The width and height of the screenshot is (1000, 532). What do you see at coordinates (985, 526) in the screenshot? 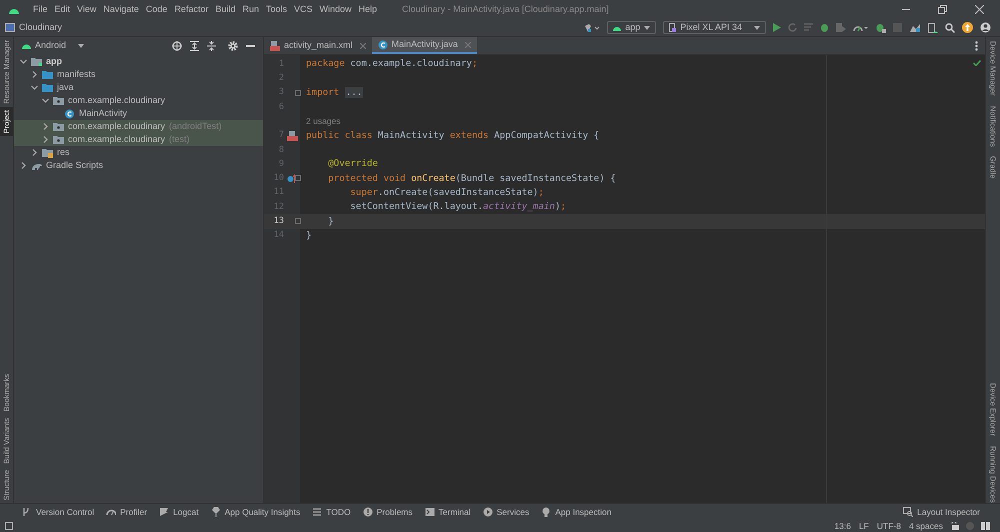
I see `book-icon` at bounding box center [985, 526].